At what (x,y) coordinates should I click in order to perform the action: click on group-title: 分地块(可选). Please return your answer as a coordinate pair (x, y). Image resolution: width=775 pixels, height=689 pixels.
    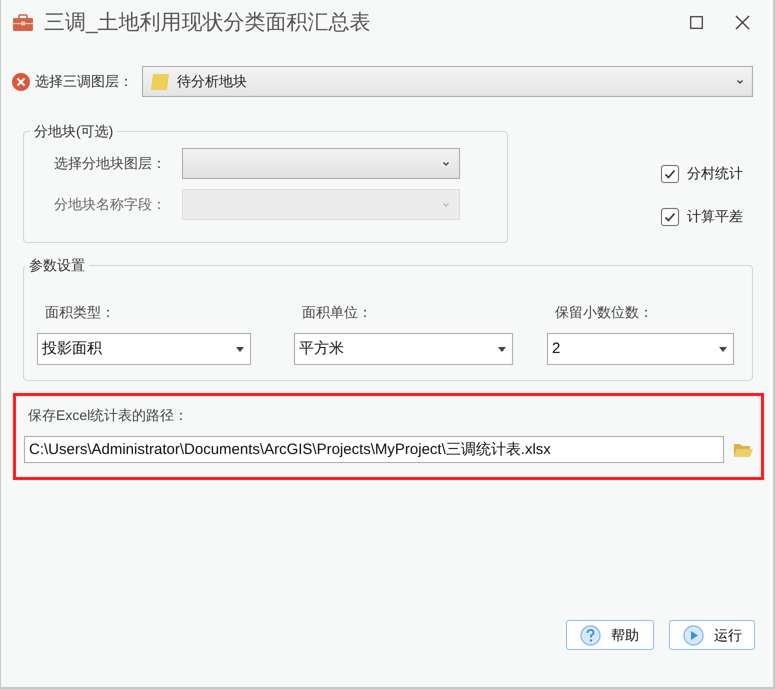
    Looking at the image, I should click on (73, 131).